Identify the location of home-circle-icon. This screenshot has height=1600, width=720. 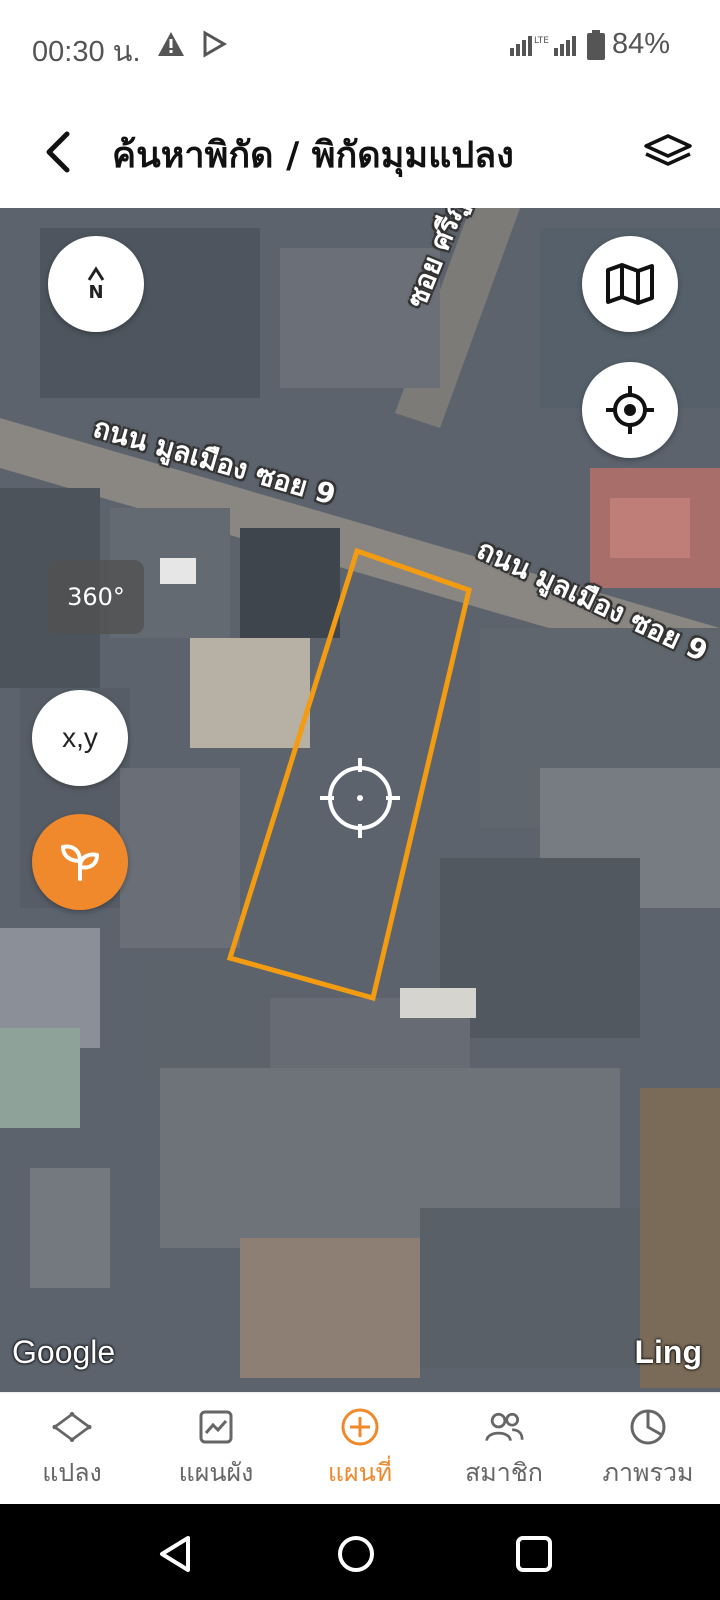
(356, 1554).